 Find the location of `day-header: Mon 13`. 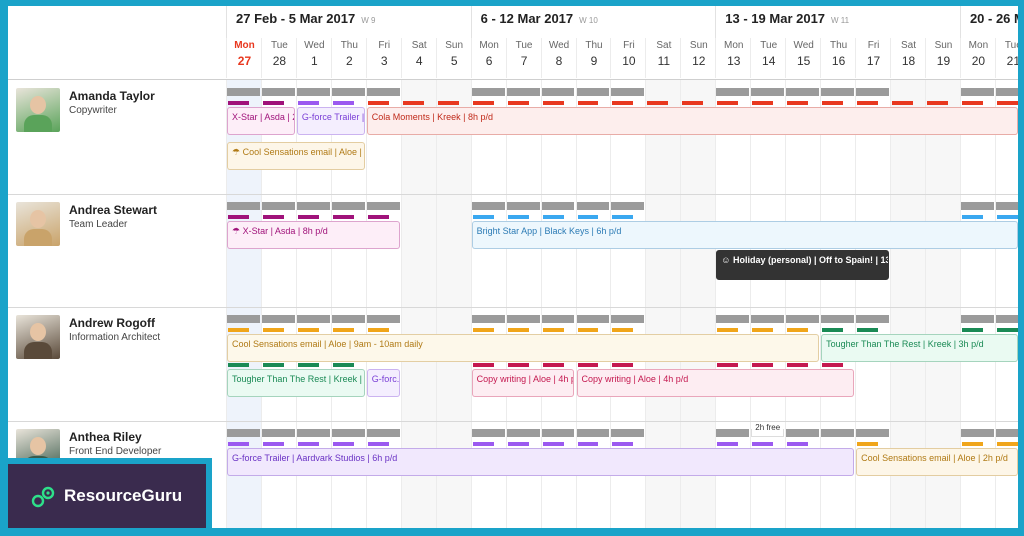

day-header: Mon 13 is located at coordinates (733, 58).